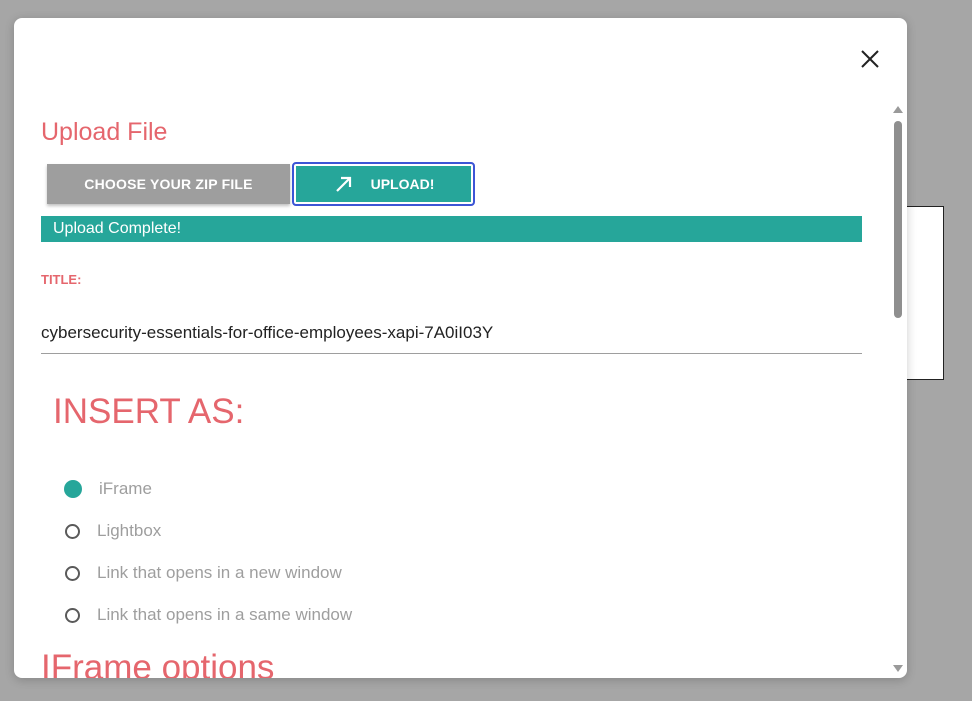  I want to click on title-label: TITLE:, so click(61, 279).